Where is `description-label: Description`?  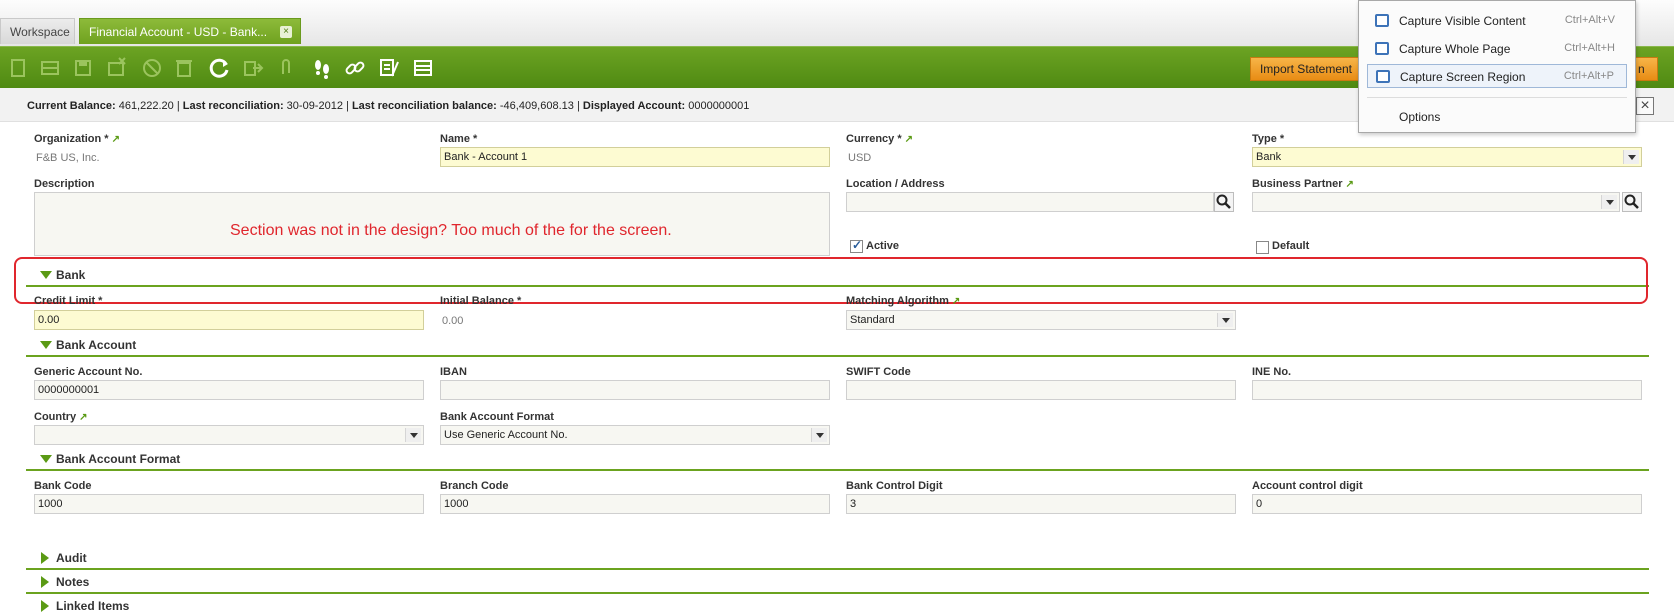
description-label: Description is located at coordinates (64, 184).